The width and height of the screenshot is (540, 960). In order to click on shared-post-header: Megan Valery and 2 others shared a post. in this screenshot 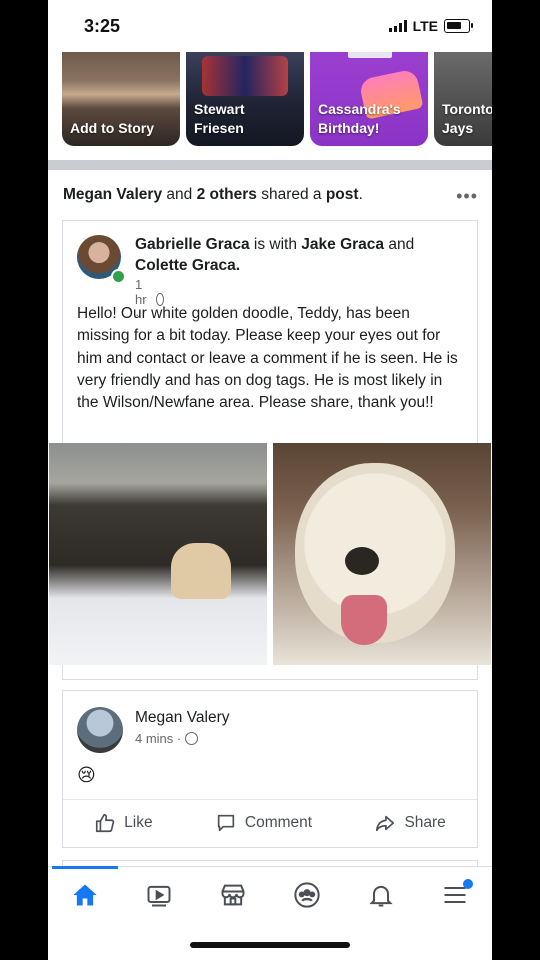, I will do `click(213, 194)`.